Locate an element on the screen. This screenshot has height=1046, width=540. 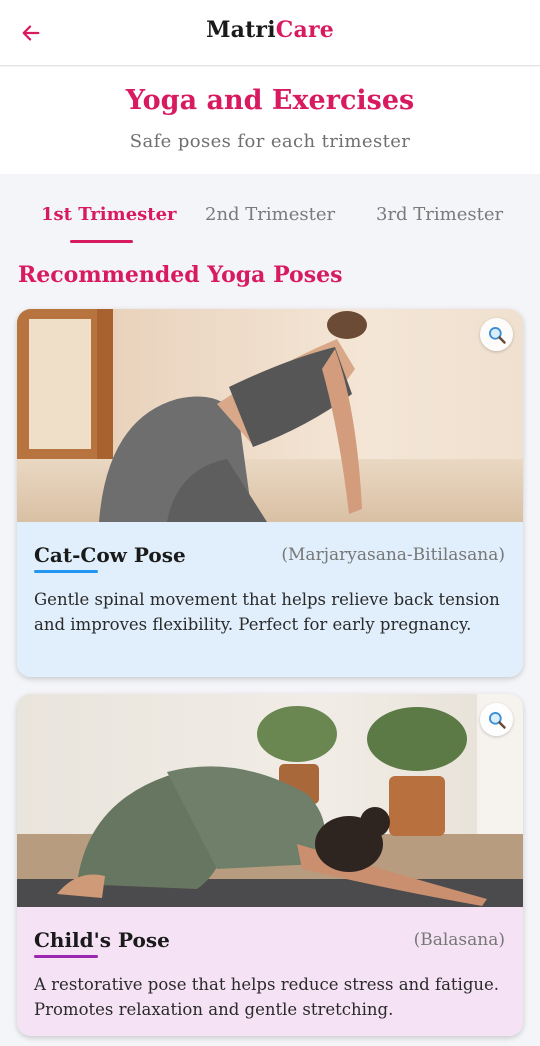
pose-name: Cat-Cow Pose is located at coordinates (110, 555).